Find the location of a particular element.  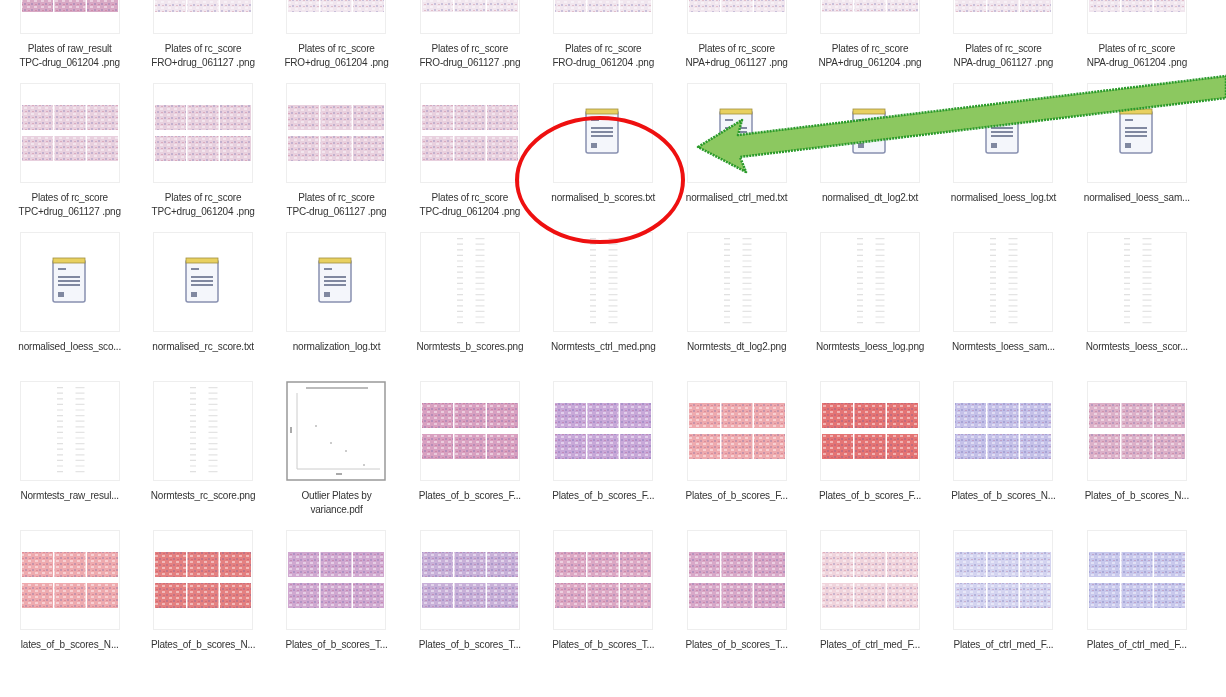

file-name: Outlier Plates by variance.pdf is located at coordinates (336, 503).